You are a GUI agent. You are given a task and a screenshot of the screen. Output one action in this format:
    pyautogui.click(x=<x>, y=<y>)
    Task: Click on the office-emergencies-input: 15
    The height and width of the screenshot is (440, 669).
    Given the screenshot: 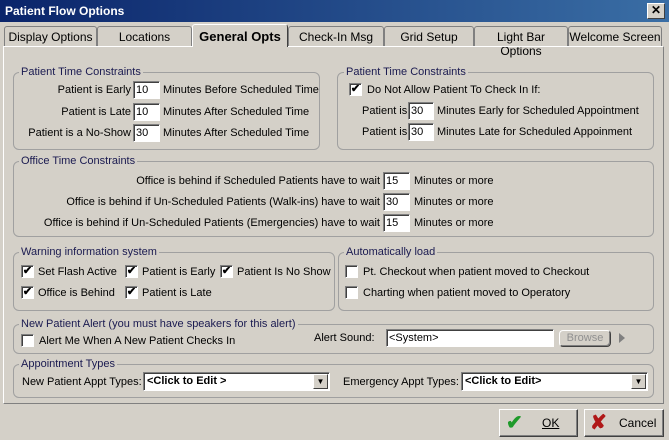 What is the action you would take?
    pyautogui.click(x=396, y=223)
    